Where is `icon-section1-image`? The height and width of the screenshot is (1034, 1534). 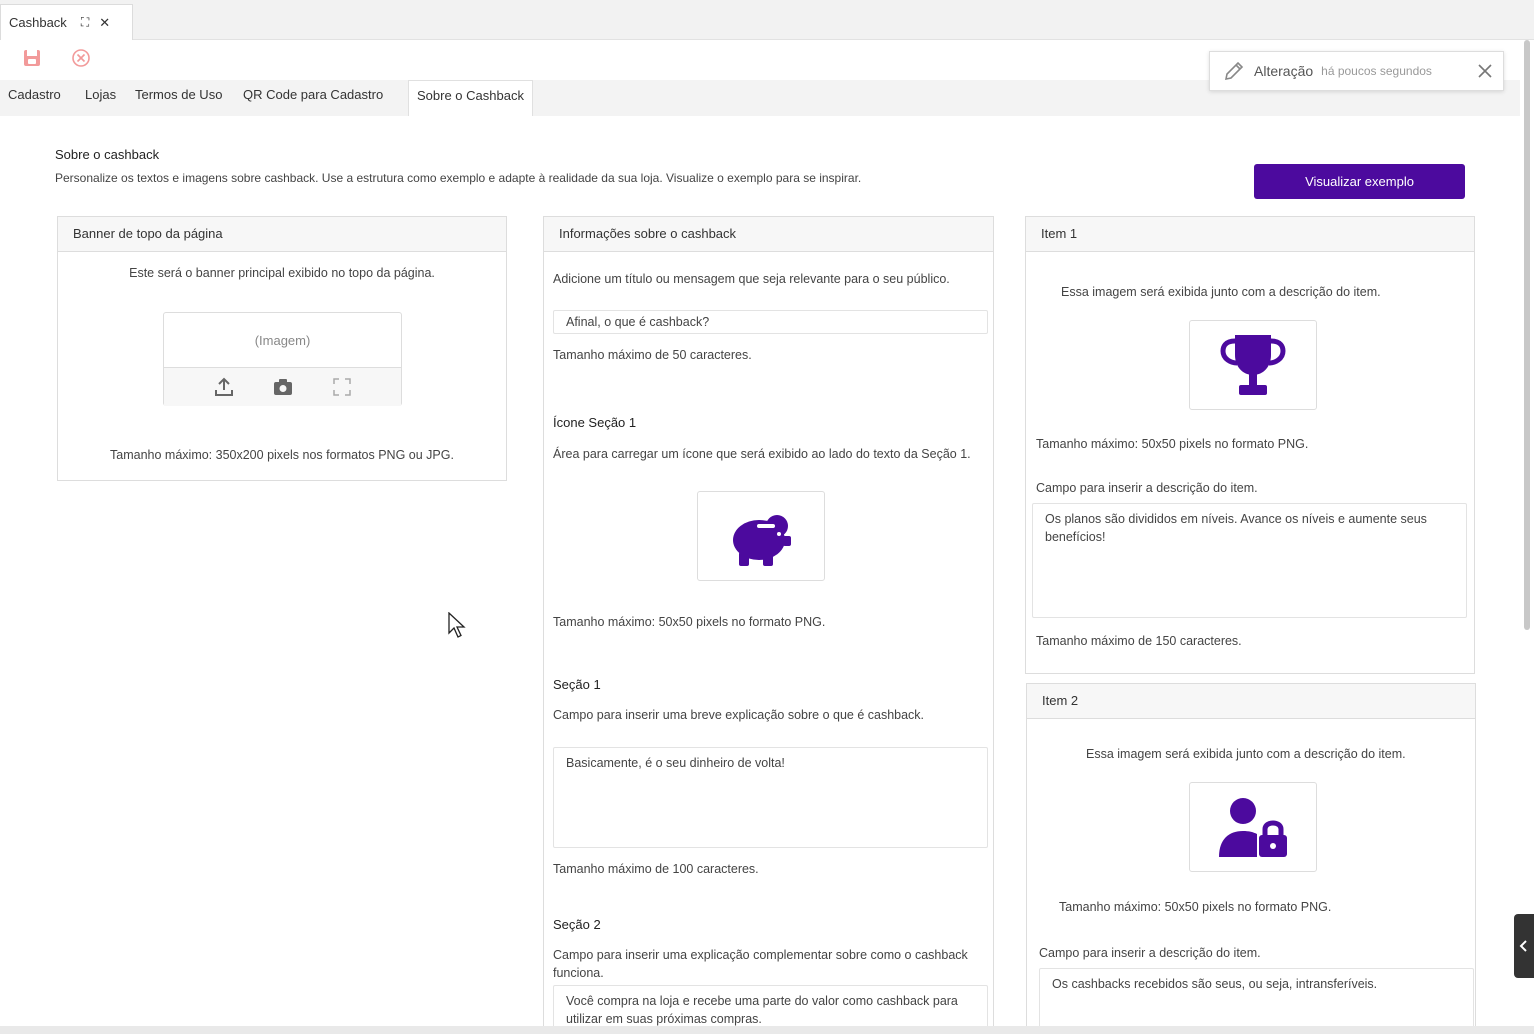 icon-section1-image is located at coordinates (761, 536).